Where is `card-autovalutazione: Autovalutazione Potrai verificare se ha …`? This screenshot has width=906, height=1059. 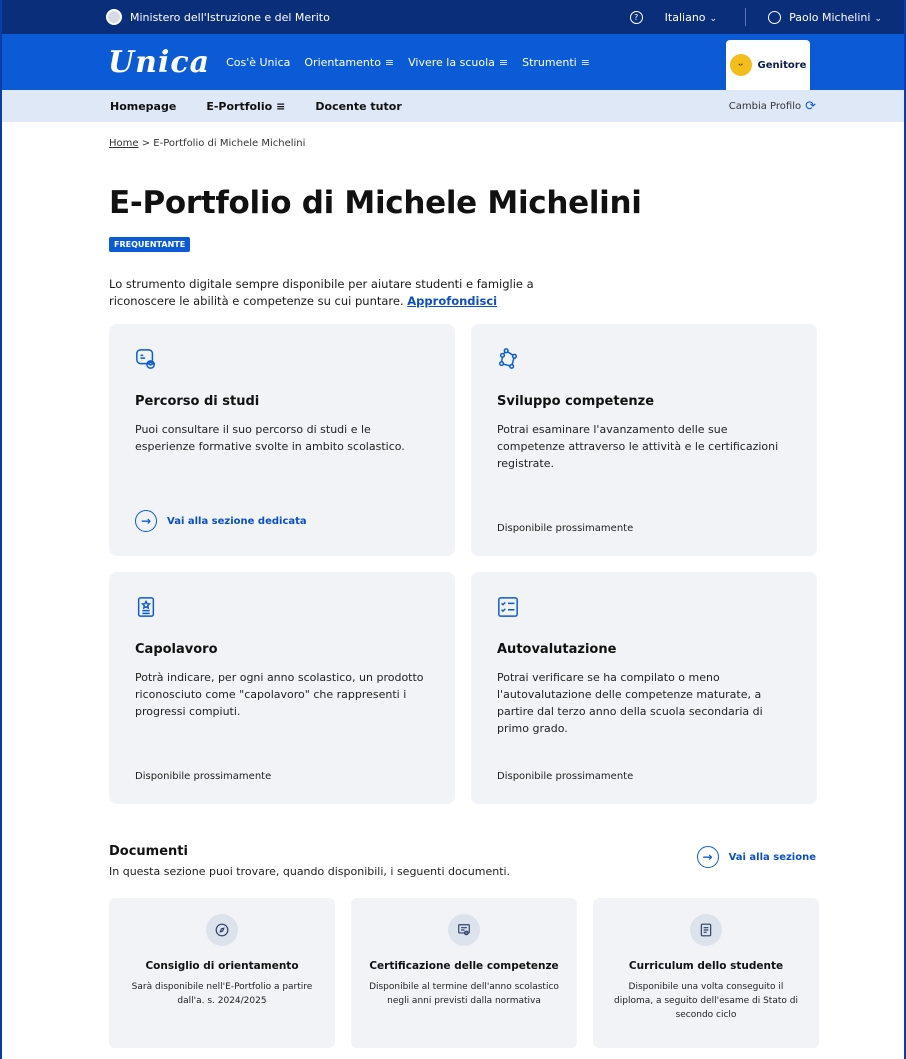 card-autovalutazione: Autovalutazione Potrai verificare se ha … is located at coordinates (644, 688).